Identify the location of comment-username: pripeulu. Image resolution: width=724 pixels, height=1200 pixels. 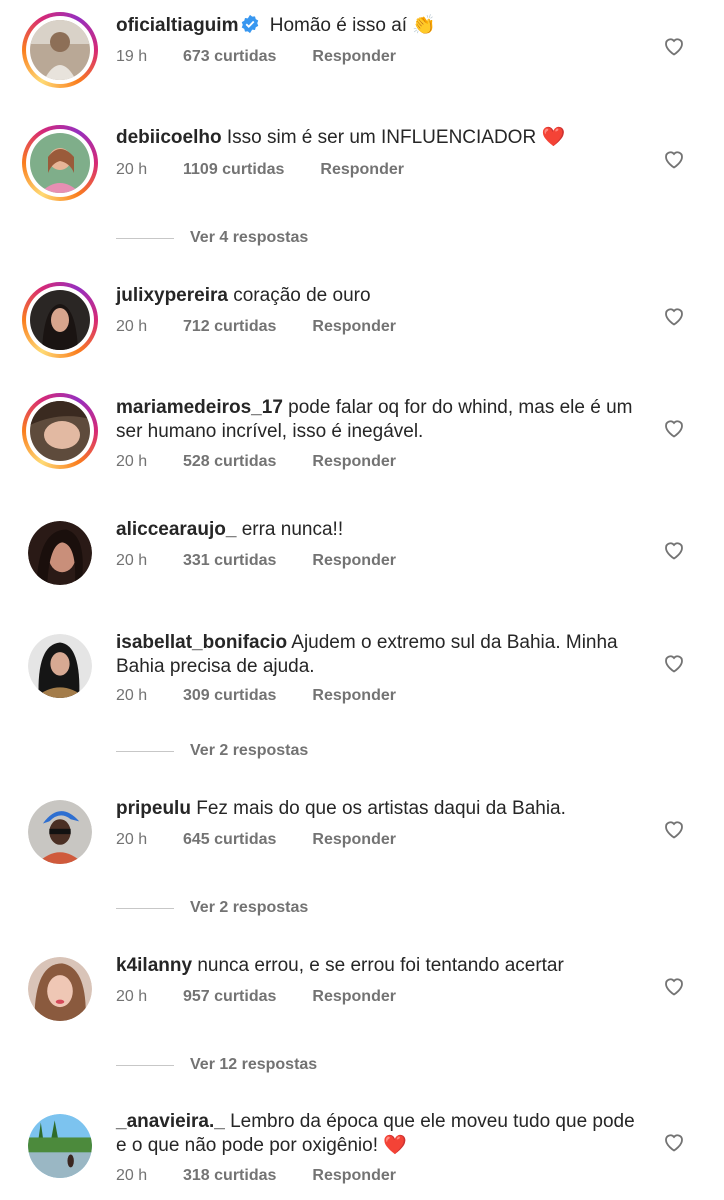
(153, 808).